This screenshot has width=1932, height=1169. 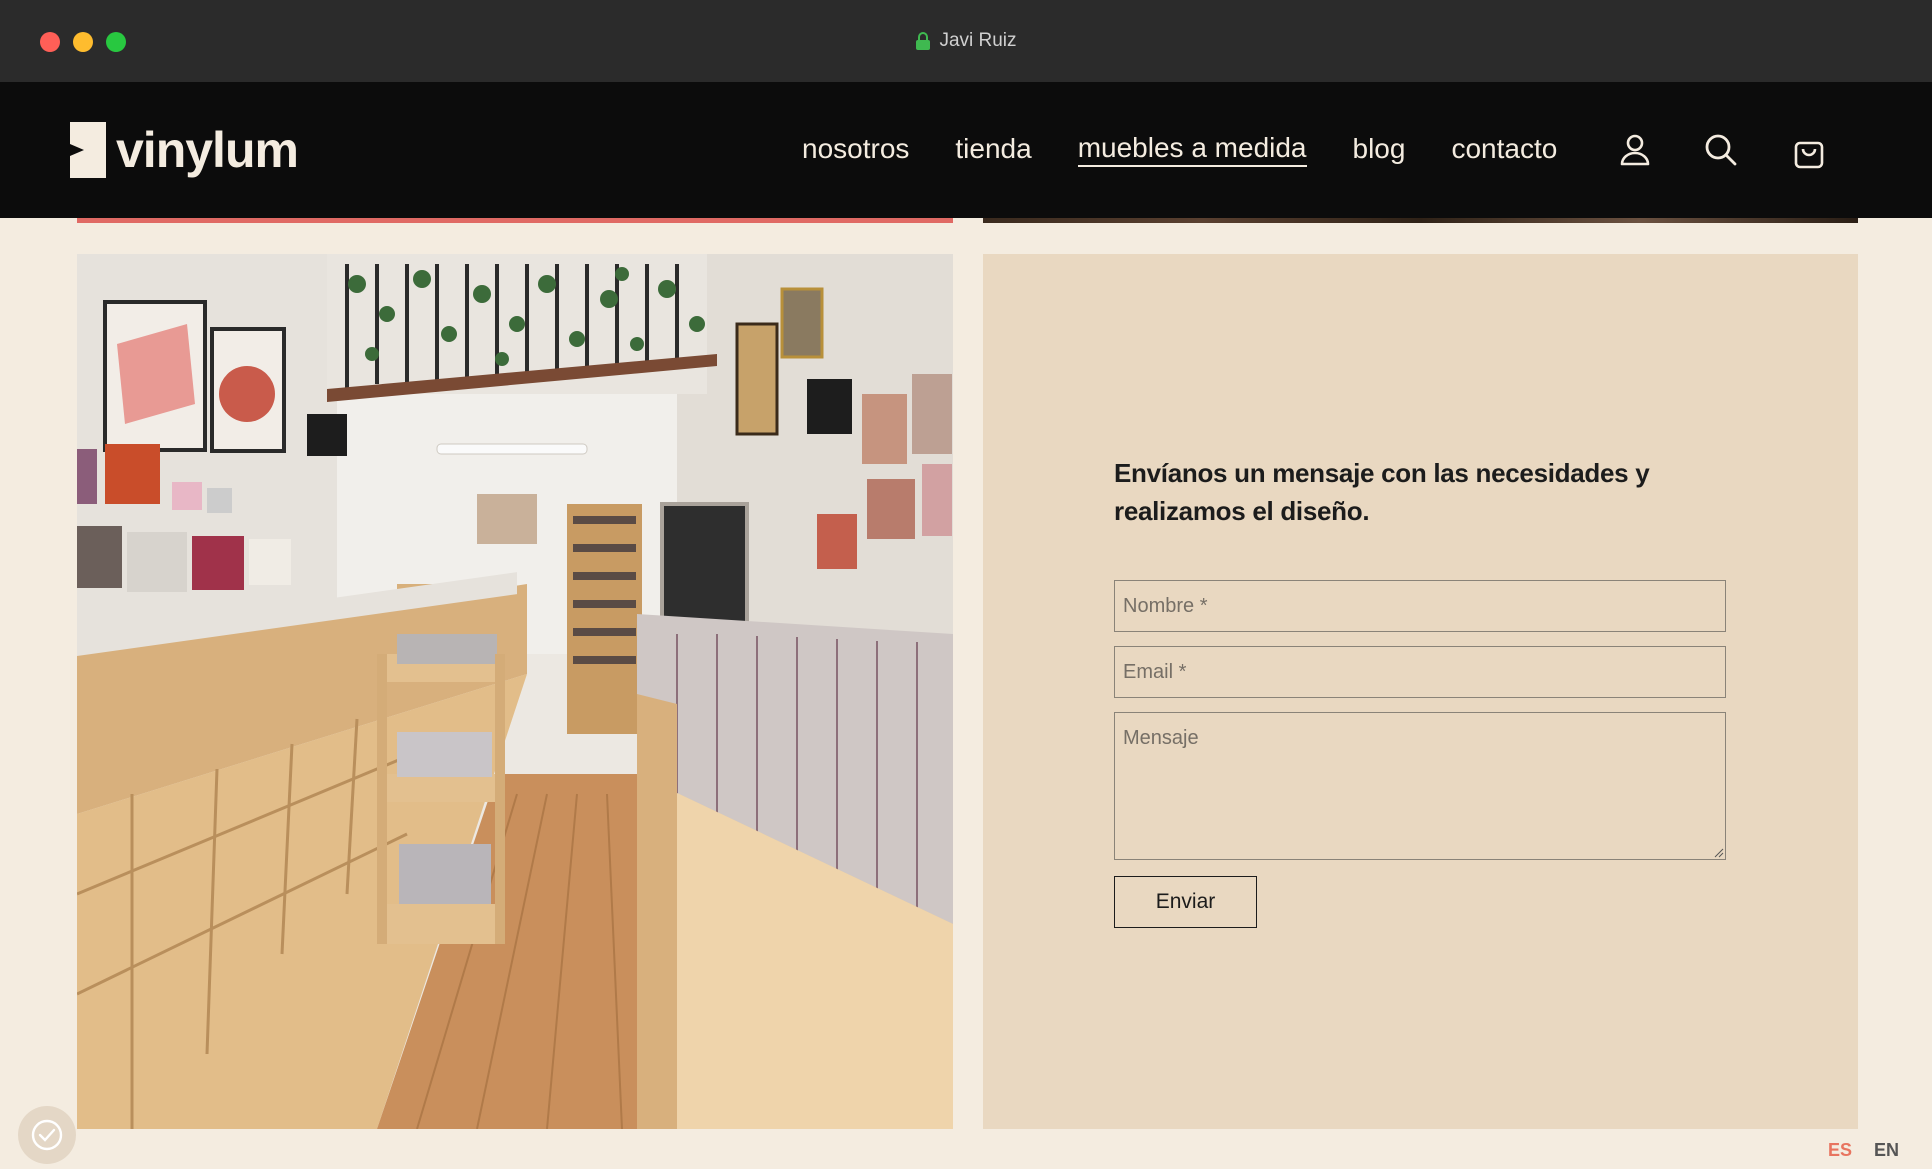 I want to click on logo-mark-icon, so click(x=88, y=150).